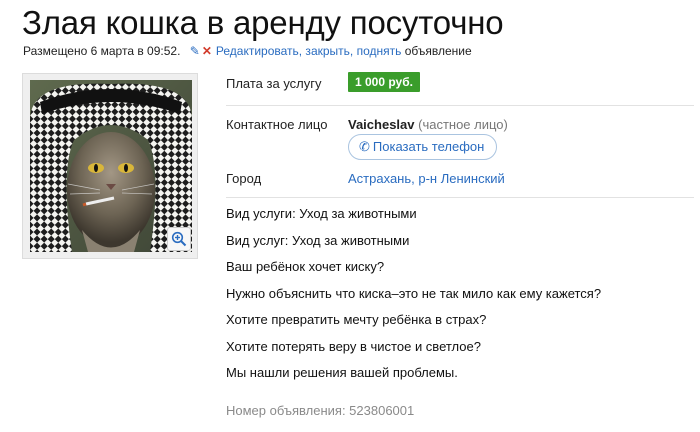  I want to click on edit-close-raise-link: Редактировать, закрыть, поднять, so click(308, 51).